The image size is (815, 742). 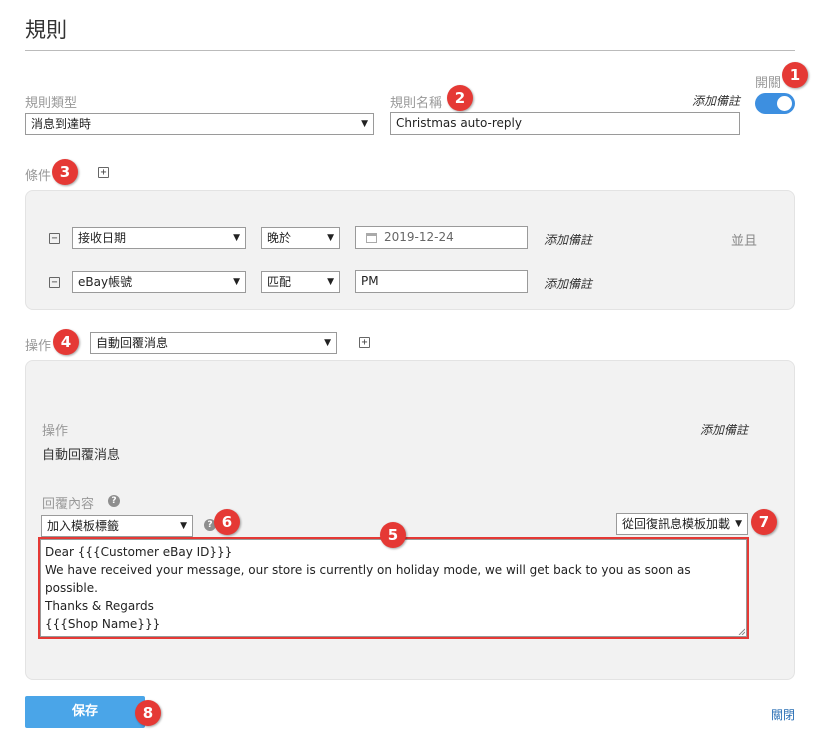 What do you see at coordinates (159, 282) in the screenshot?
I see `condition-field-select: eBay帳號 ▼` at bounding box center [159, 282].